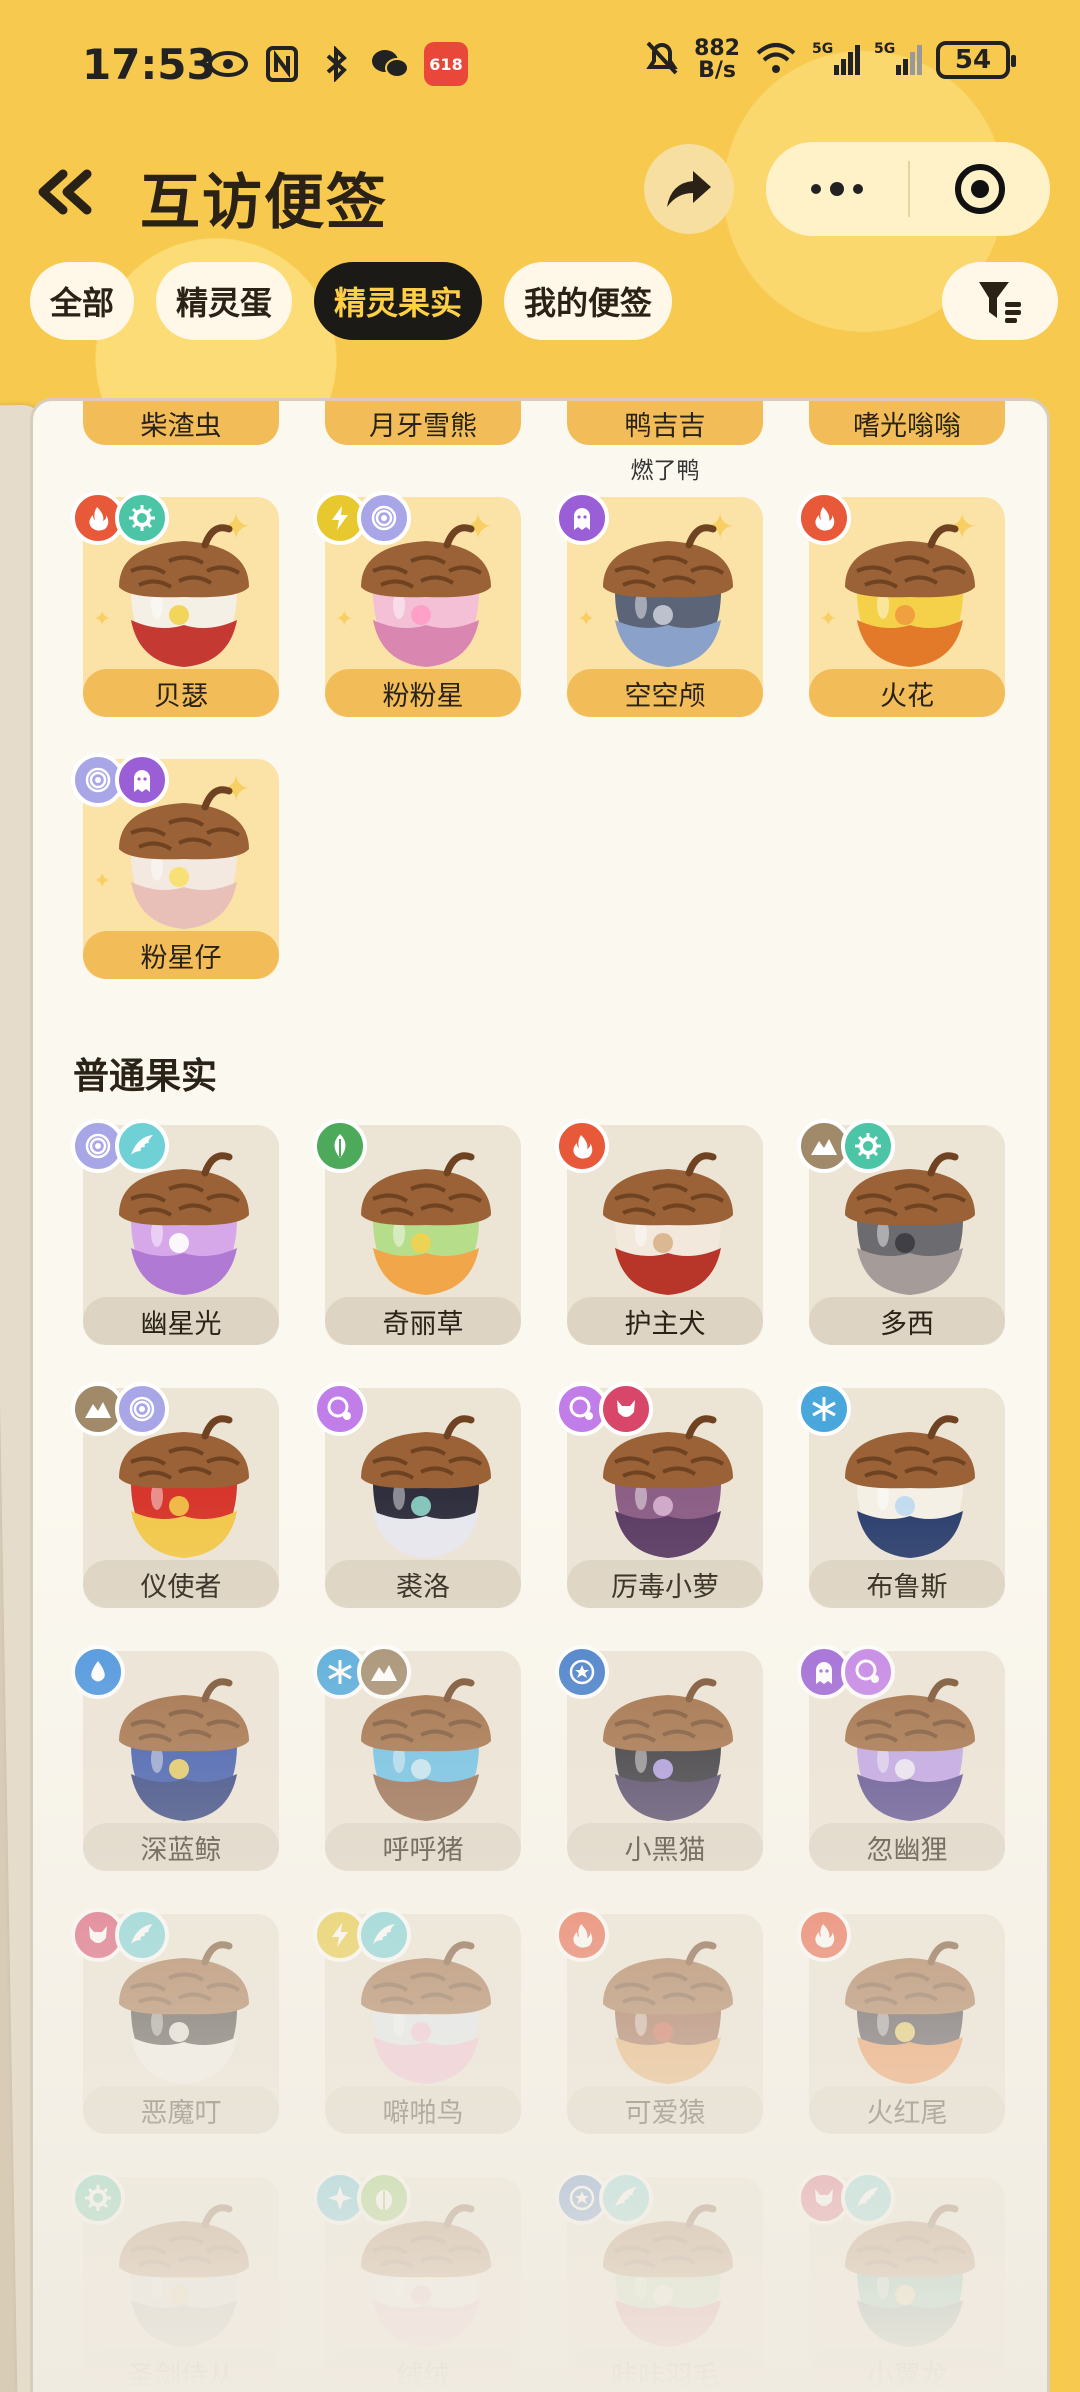 This screenshot has height=2392, width=1080. I want to click on back-button, so click(65, 192).